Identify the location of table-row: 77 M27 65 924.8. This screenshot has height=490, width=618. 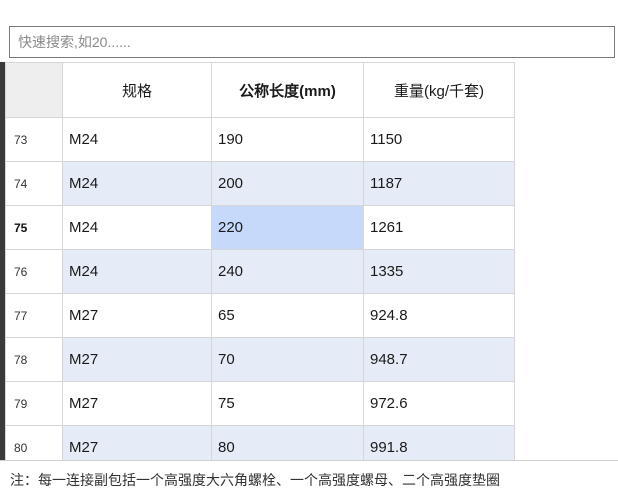
(260, 315).